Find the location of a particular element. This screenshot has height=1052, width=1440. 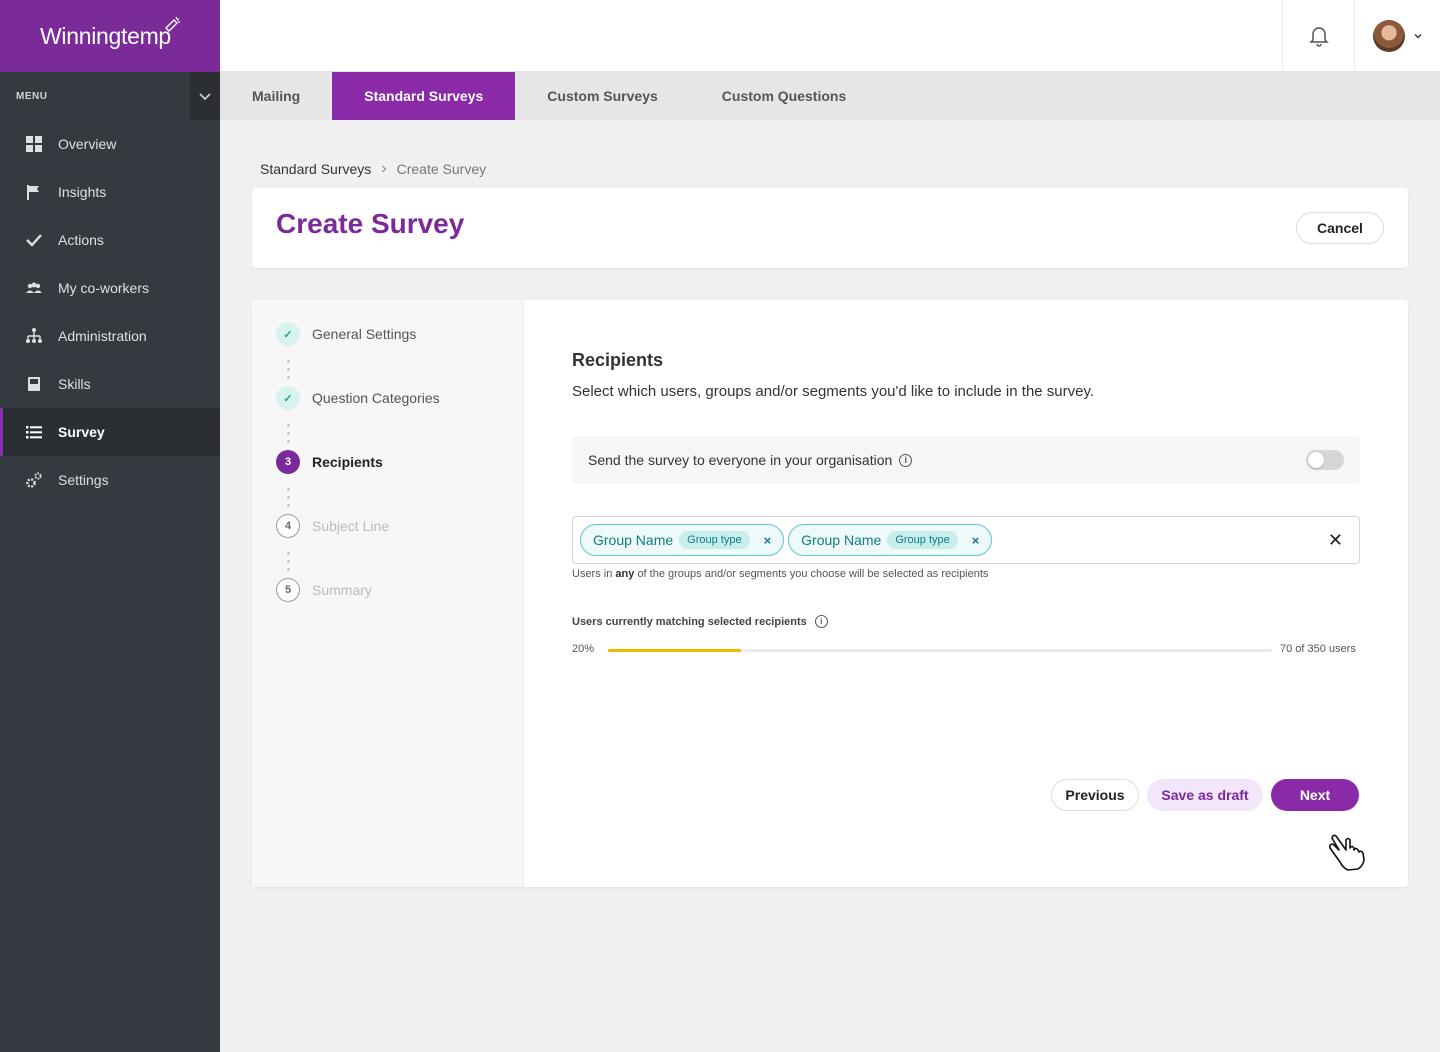

bell-icon is located at coordinates (1318, 37).